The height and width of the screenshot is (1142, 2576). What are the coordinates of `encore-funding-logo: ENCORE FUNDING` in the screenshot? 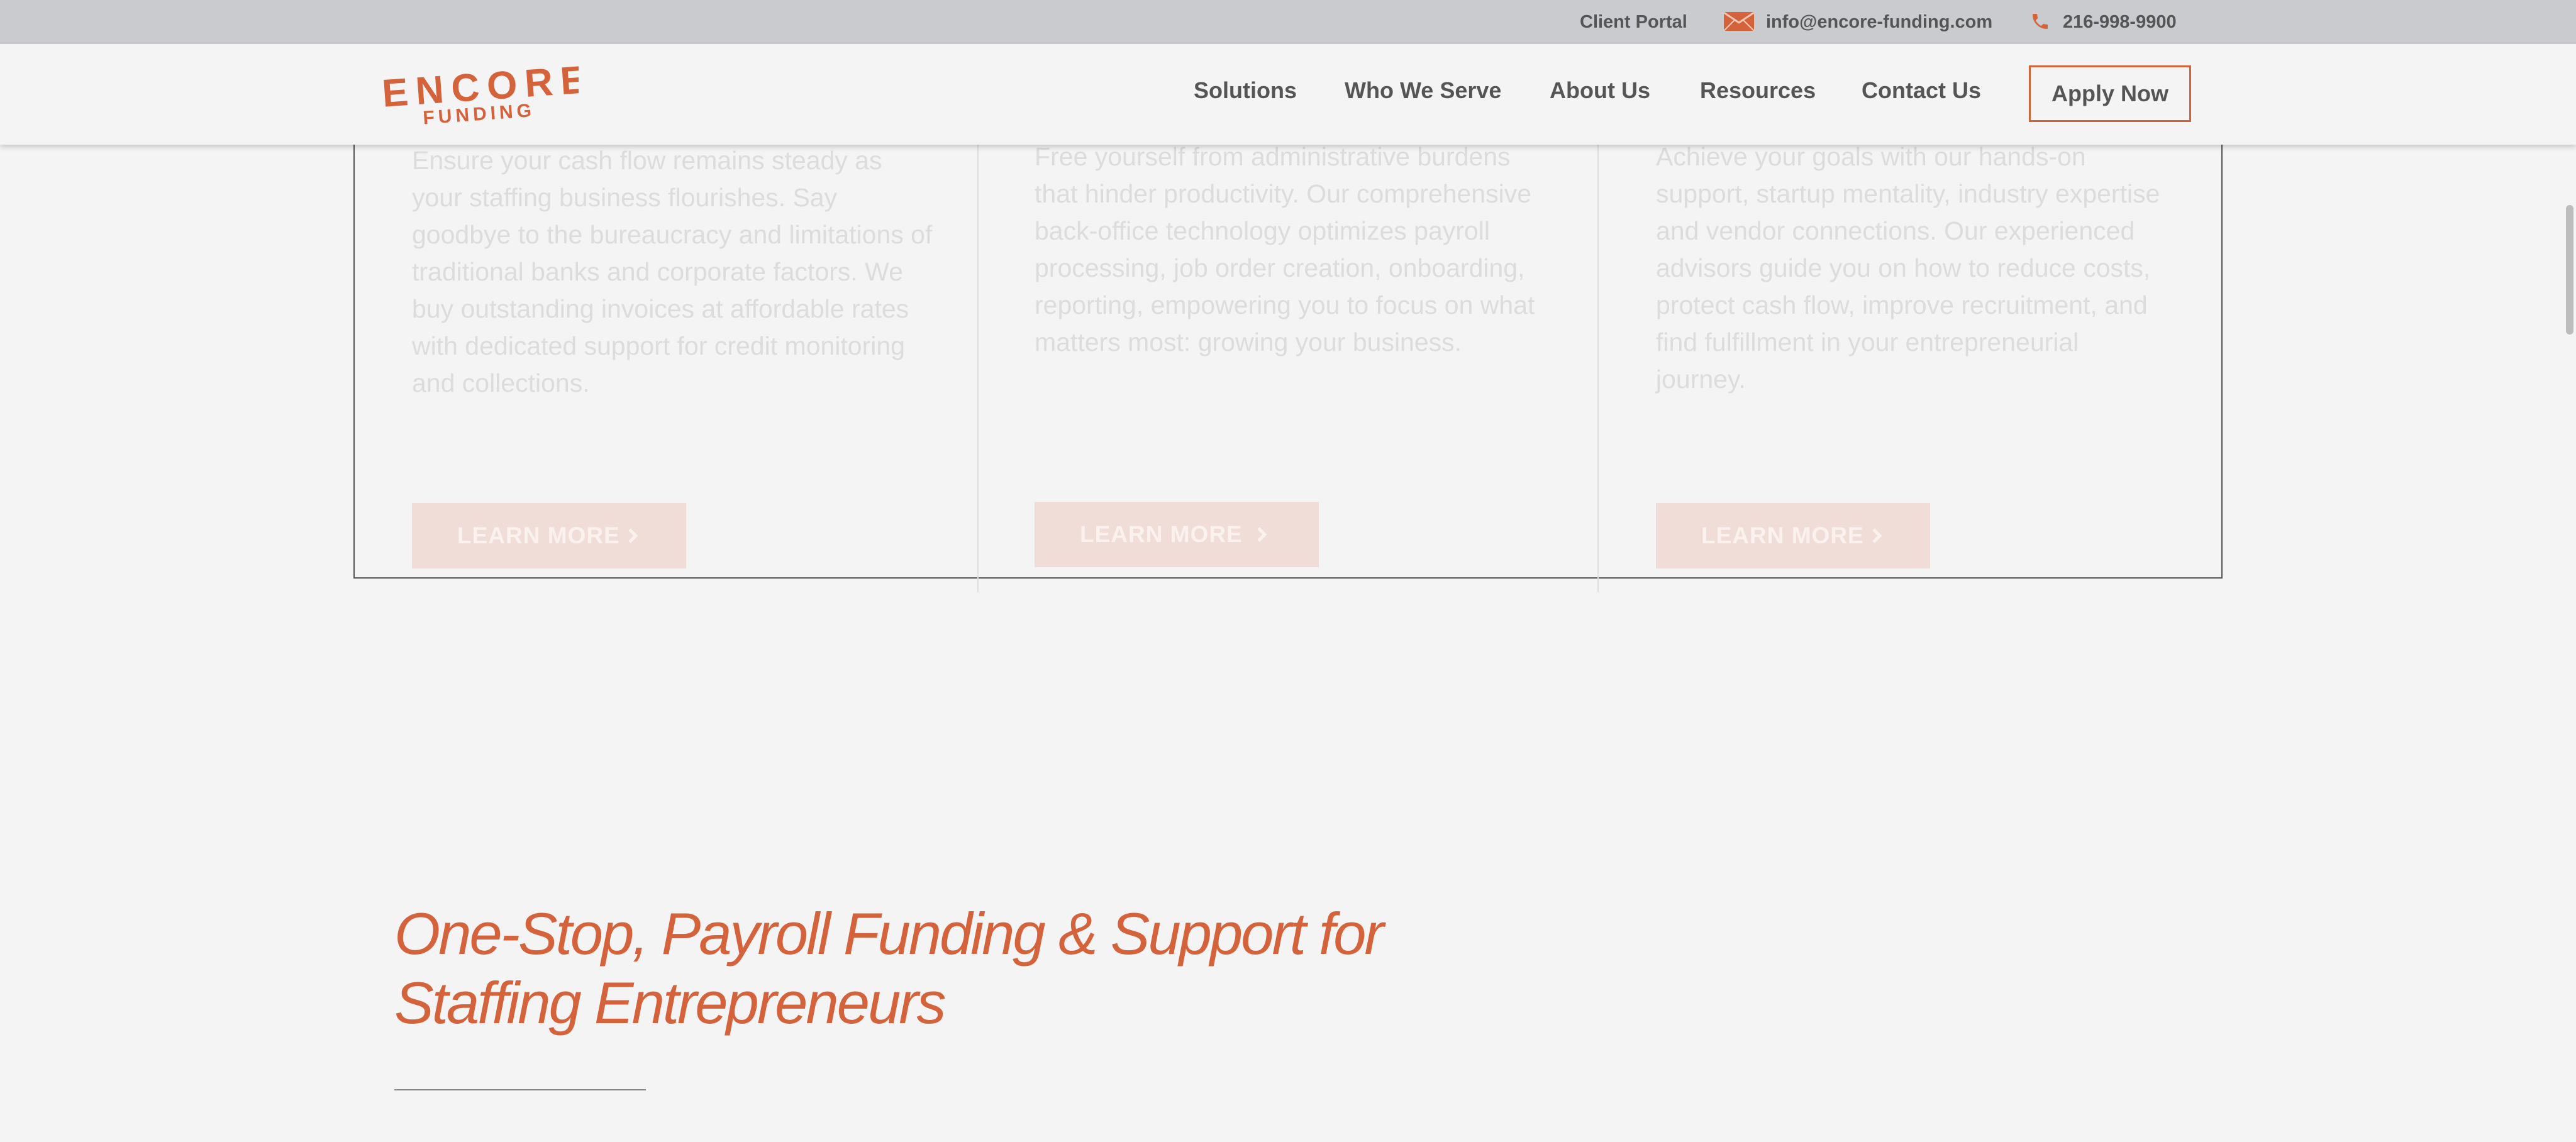 It's located at (478, 93).